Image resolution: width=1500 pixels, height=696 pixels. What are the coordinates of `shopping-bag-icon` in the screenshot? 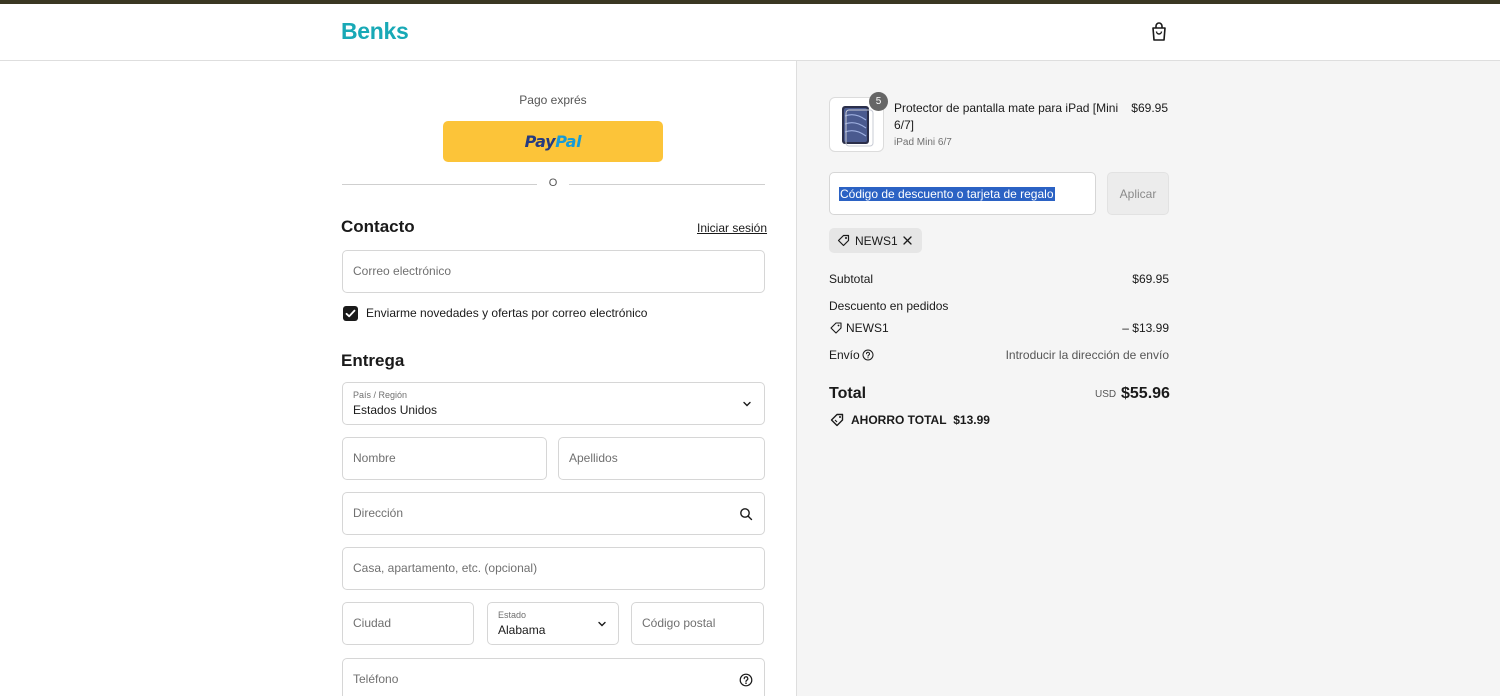 It's located at (1159, 32).